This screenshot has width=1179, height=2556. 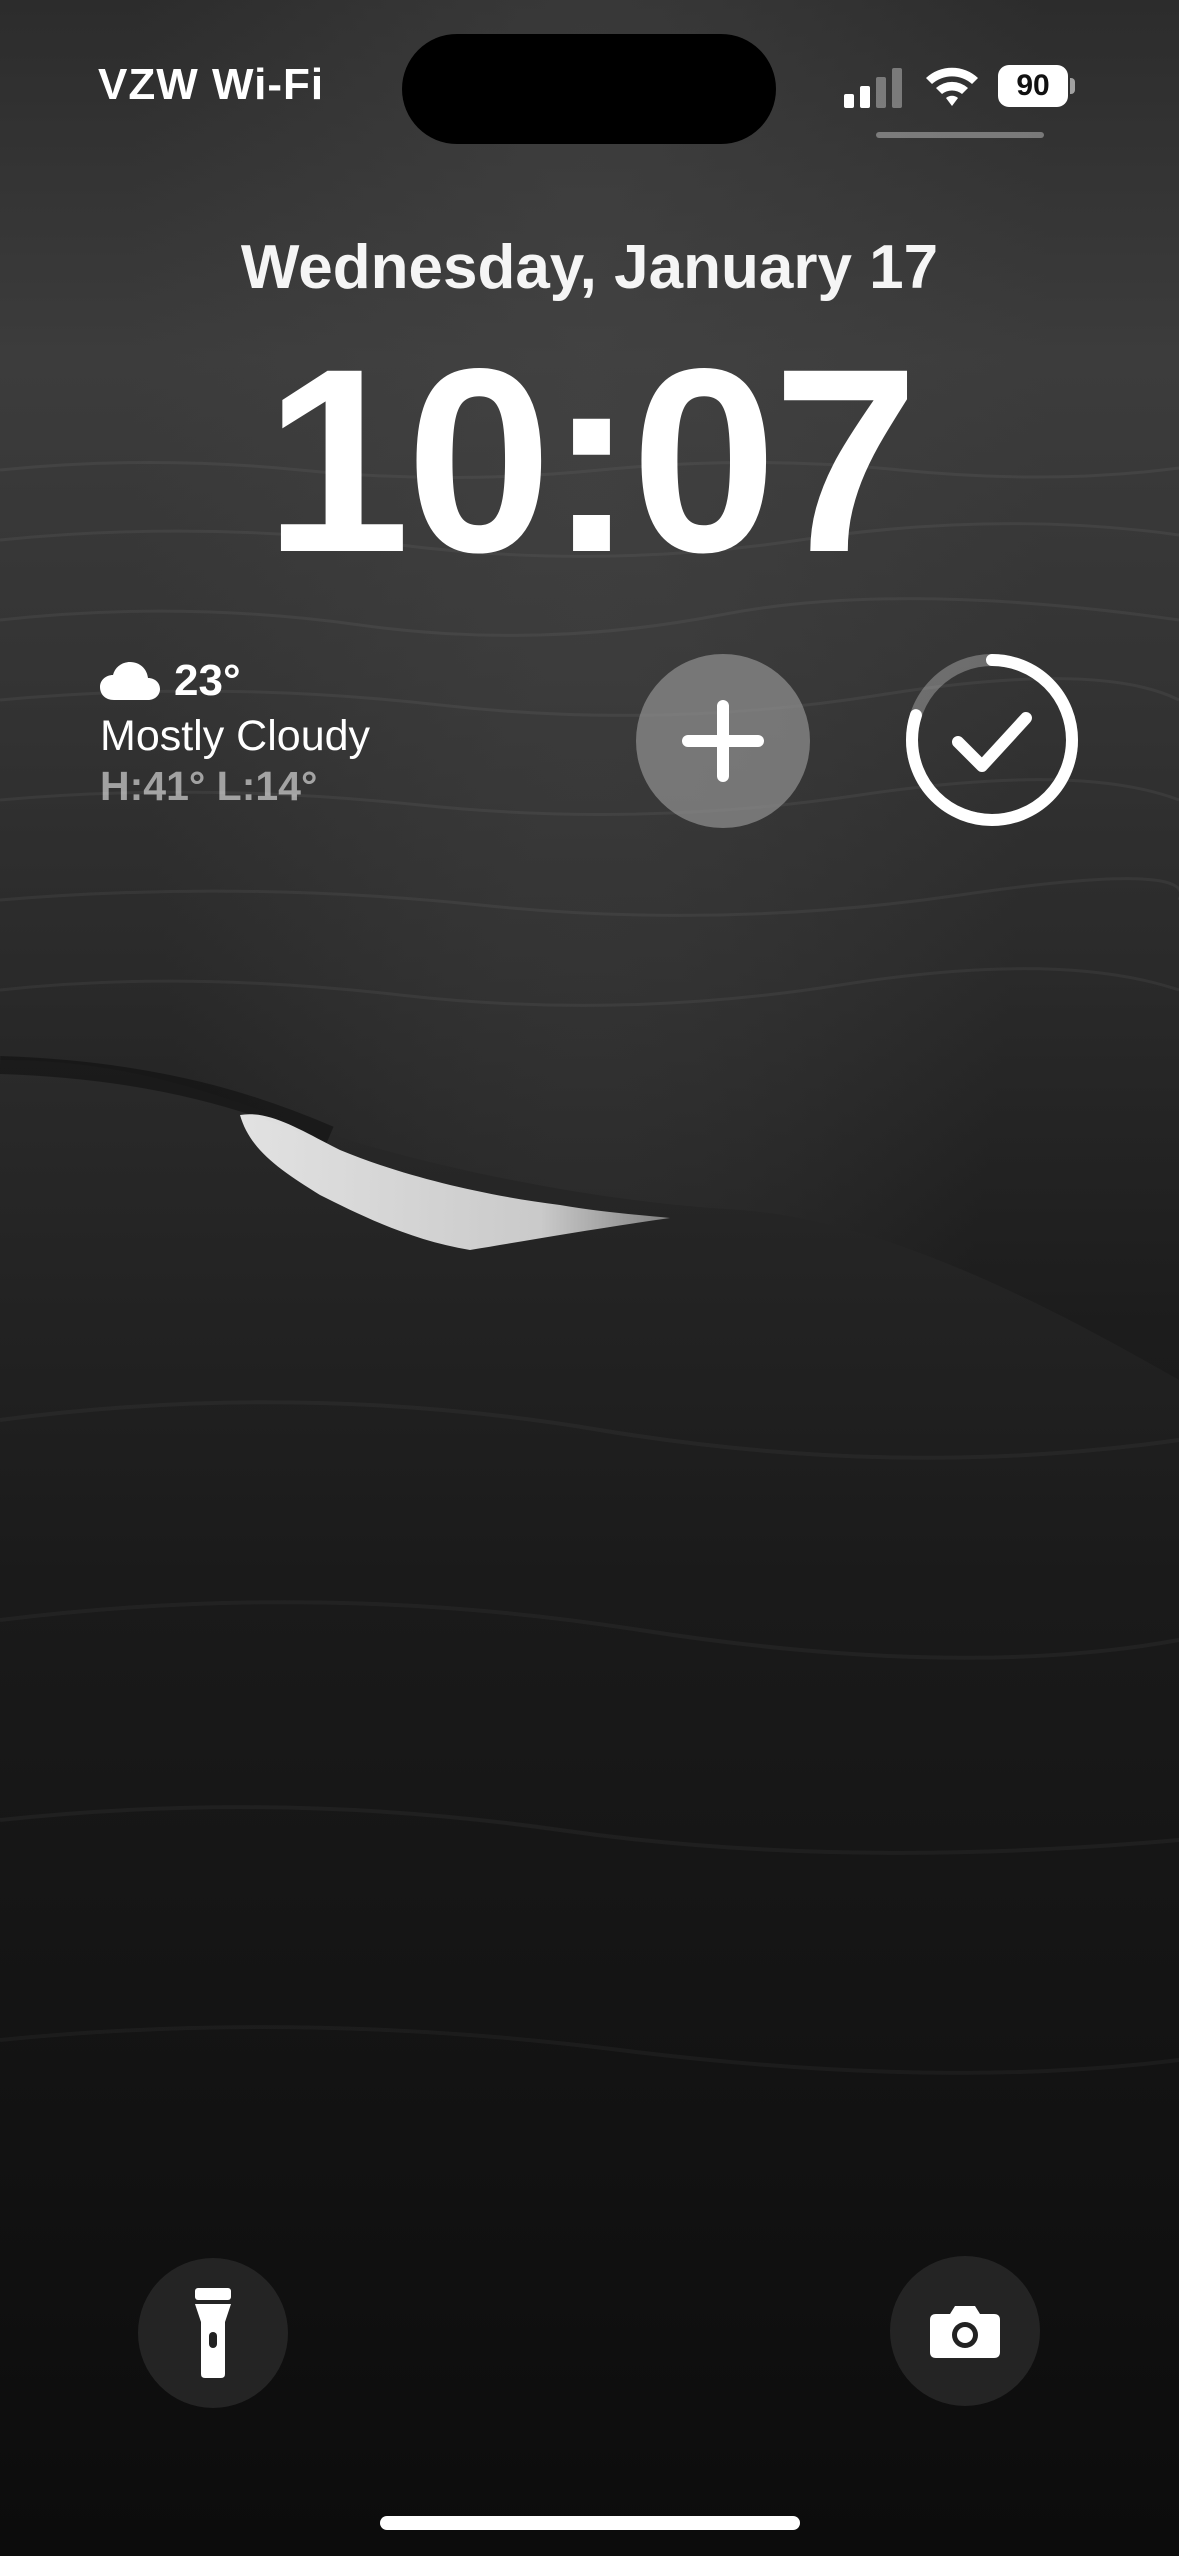 I want to click on camera-button, so click(x=965, y=2331).